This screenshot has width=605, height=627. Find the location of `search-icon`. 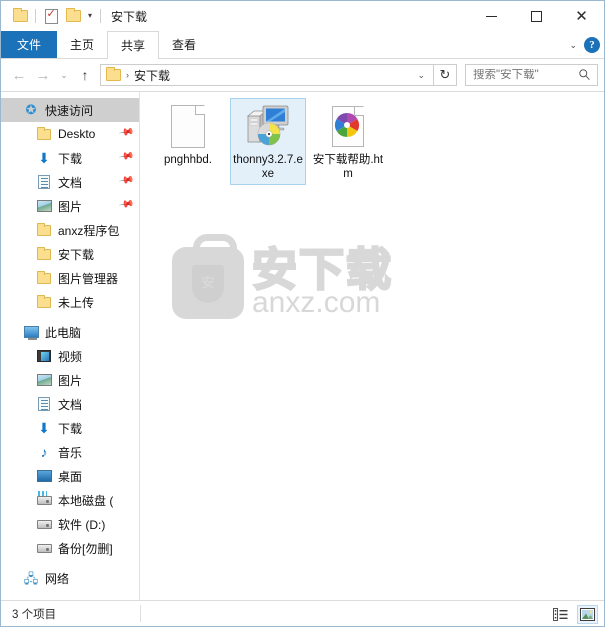

search-icon is located at coordinates (584, 75).